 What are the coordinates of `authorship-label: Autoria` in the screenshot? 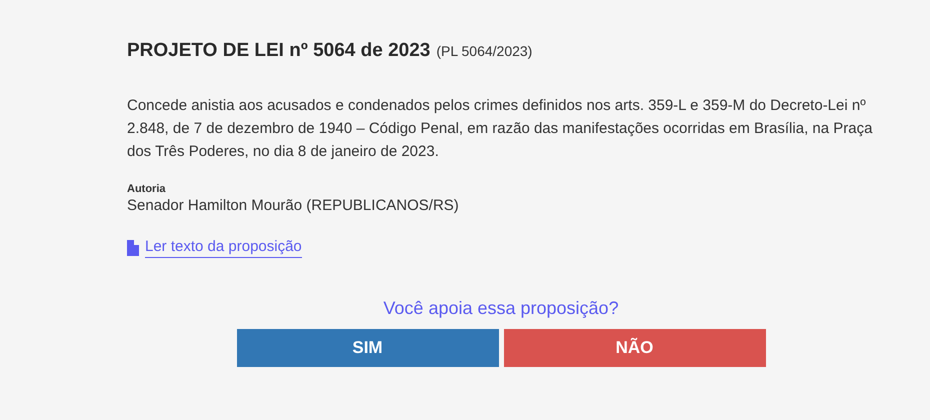 It's located at (146, 189).